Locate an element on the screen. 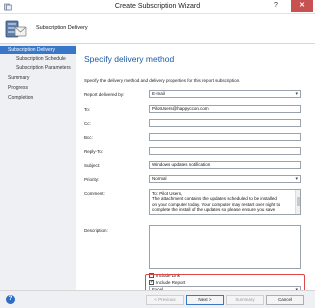 The height and width of the screenshot is (308, 320). nav-item-progress: Progress is located at coordinates (38, 88).